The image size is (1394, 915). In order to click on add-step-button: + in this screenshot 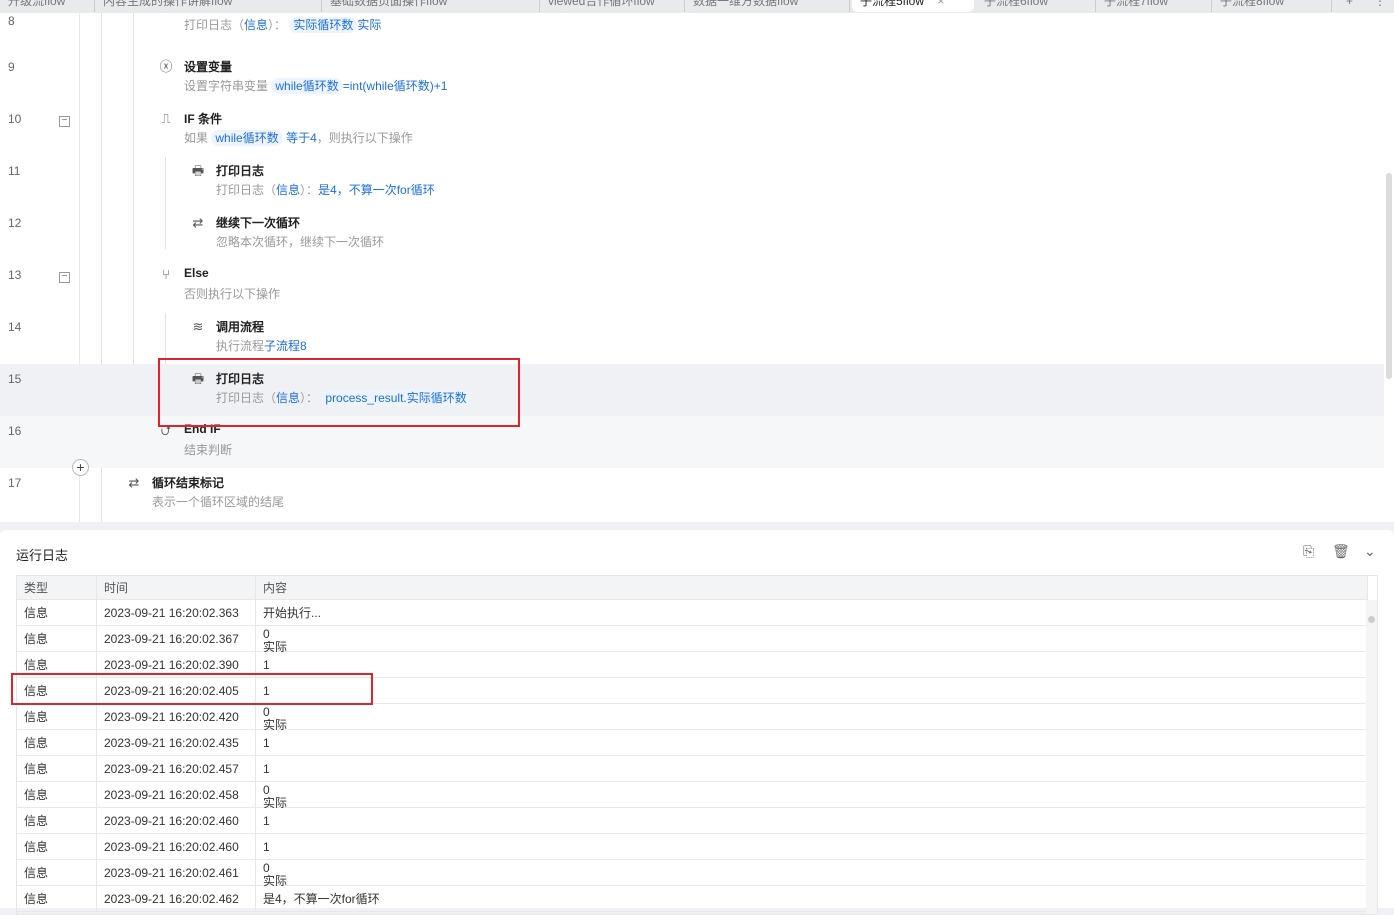, I will do `click(80, 467)`.